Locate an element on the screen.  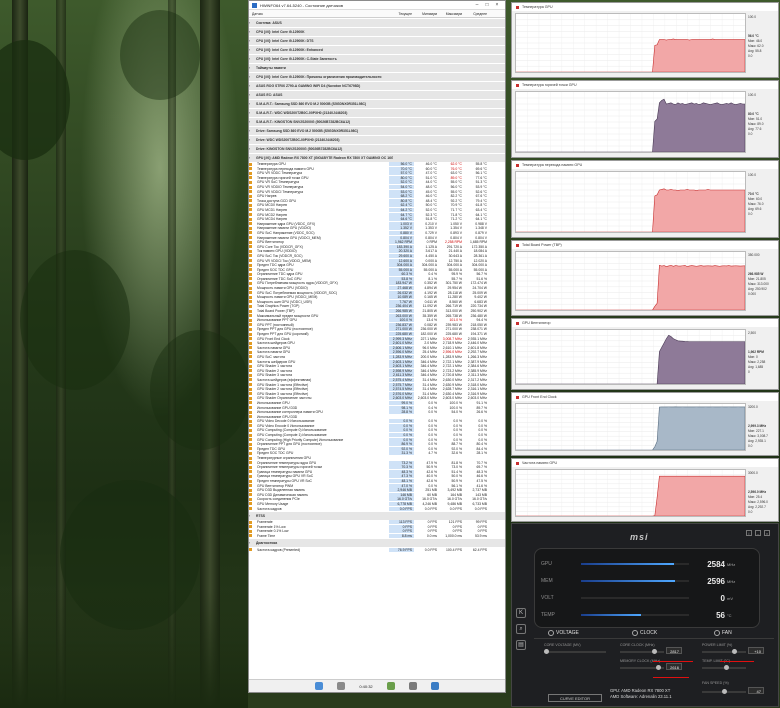
fan-speed-value: 47 is located at coordinates (756, 690).